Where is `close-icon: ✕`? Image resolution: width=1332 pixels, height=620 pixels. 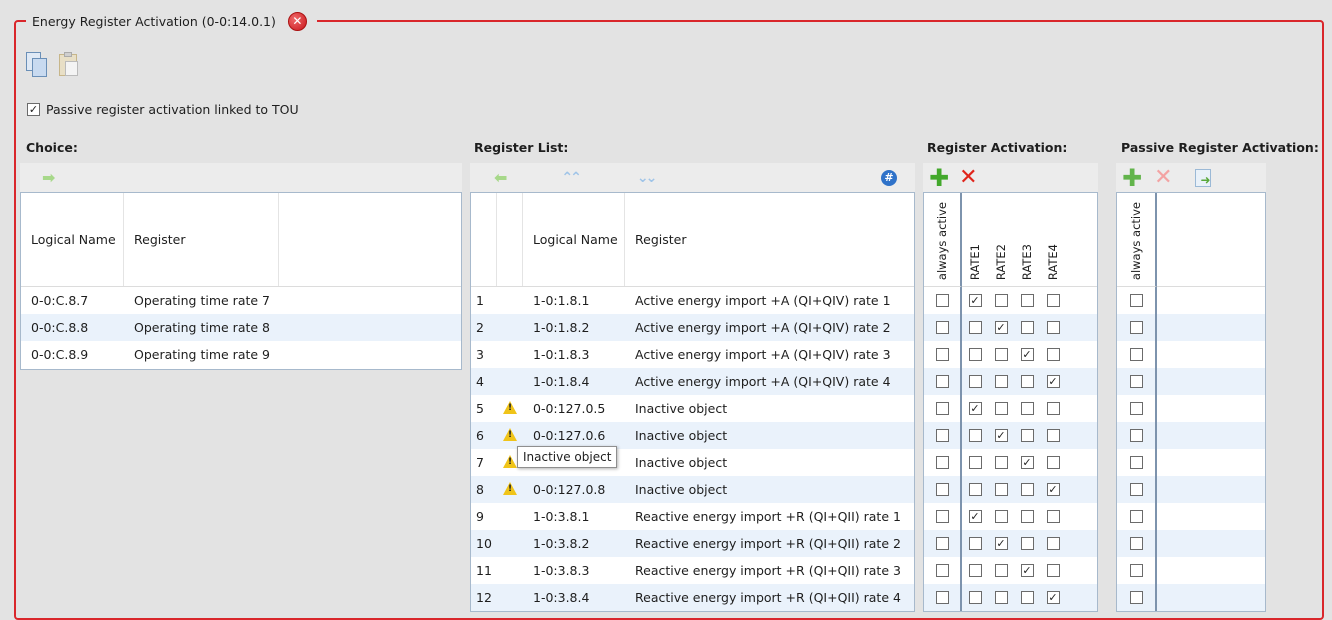 close-icon: ✕ is located at coordinates (297, 21).